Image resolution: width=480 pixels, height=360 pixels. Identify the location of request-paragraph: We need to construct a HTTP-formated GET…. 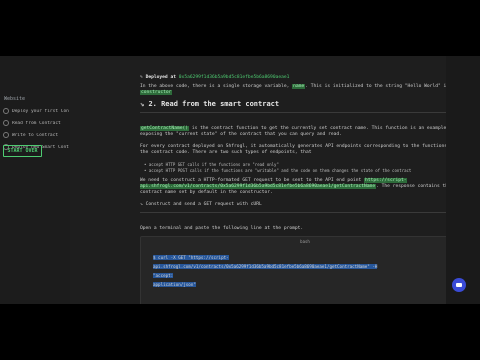
(303, 187).